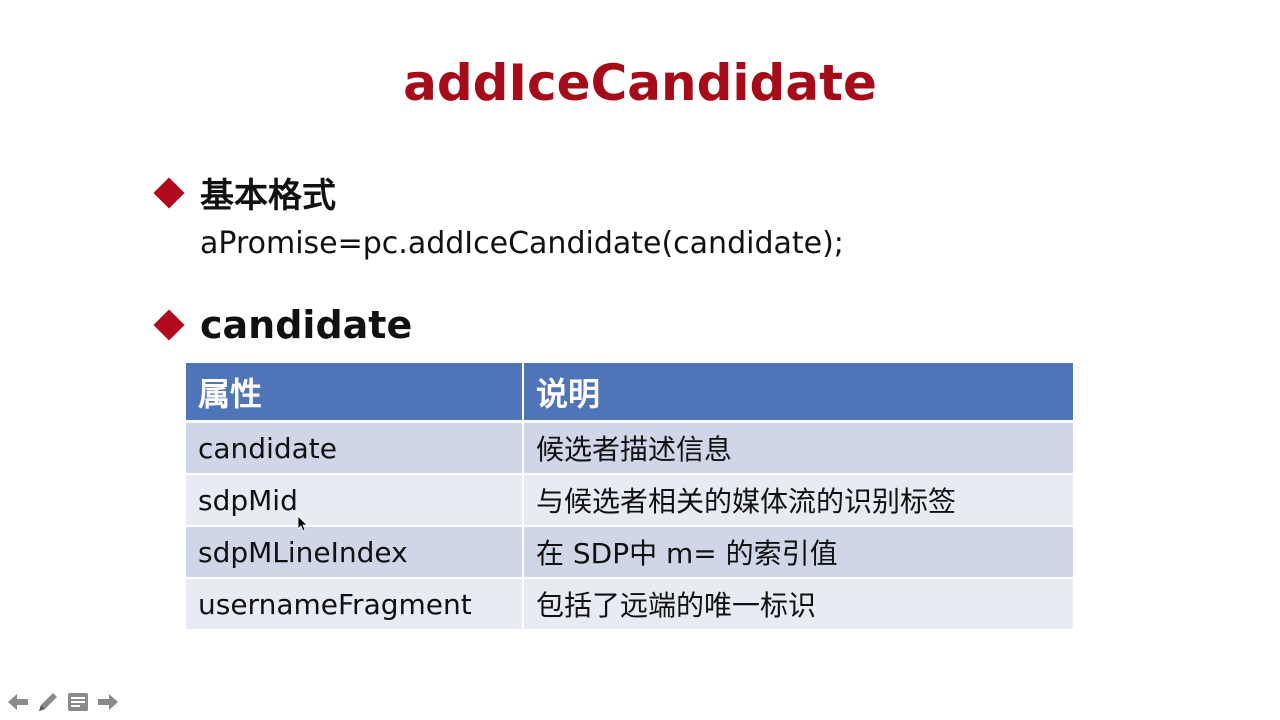 This screenshot has height=720, width=1280. I want to click on section-heading-basic-format: 基本格式, so click(268, 196).